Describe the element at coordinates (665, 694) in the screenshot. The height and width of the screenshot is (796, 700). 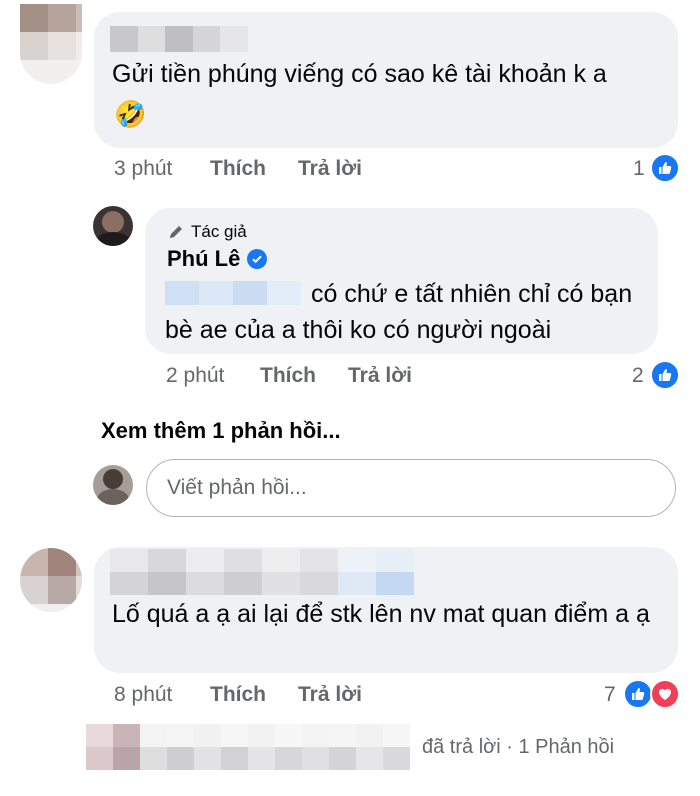
I see `love-reaction-icon` at that location.